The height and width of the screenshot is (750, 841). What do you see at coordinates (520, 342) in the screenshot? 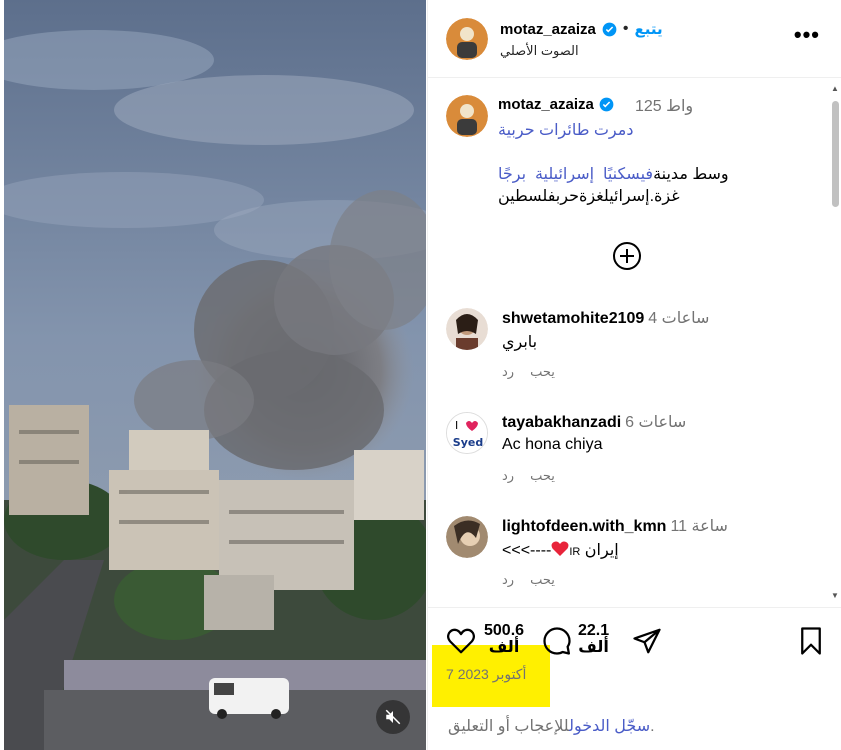
I see `comment-text: بابري` at bounding box center [520, 342].